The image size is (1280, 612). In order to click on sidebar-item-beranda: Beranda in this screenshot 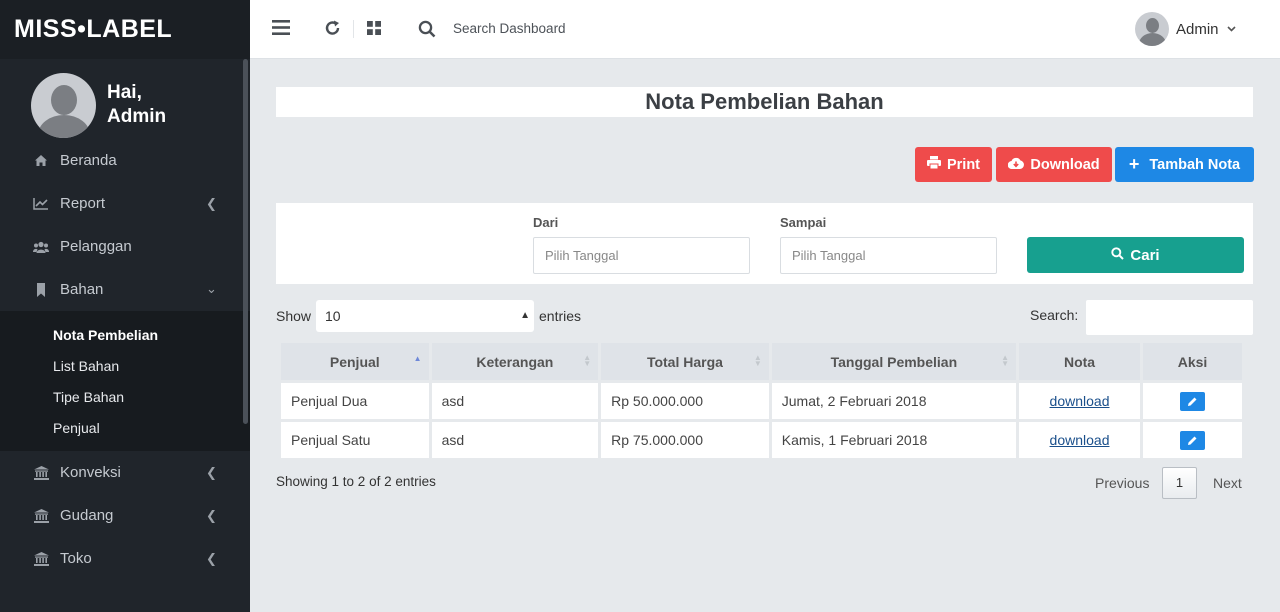, I will do `click(125, 160)`.